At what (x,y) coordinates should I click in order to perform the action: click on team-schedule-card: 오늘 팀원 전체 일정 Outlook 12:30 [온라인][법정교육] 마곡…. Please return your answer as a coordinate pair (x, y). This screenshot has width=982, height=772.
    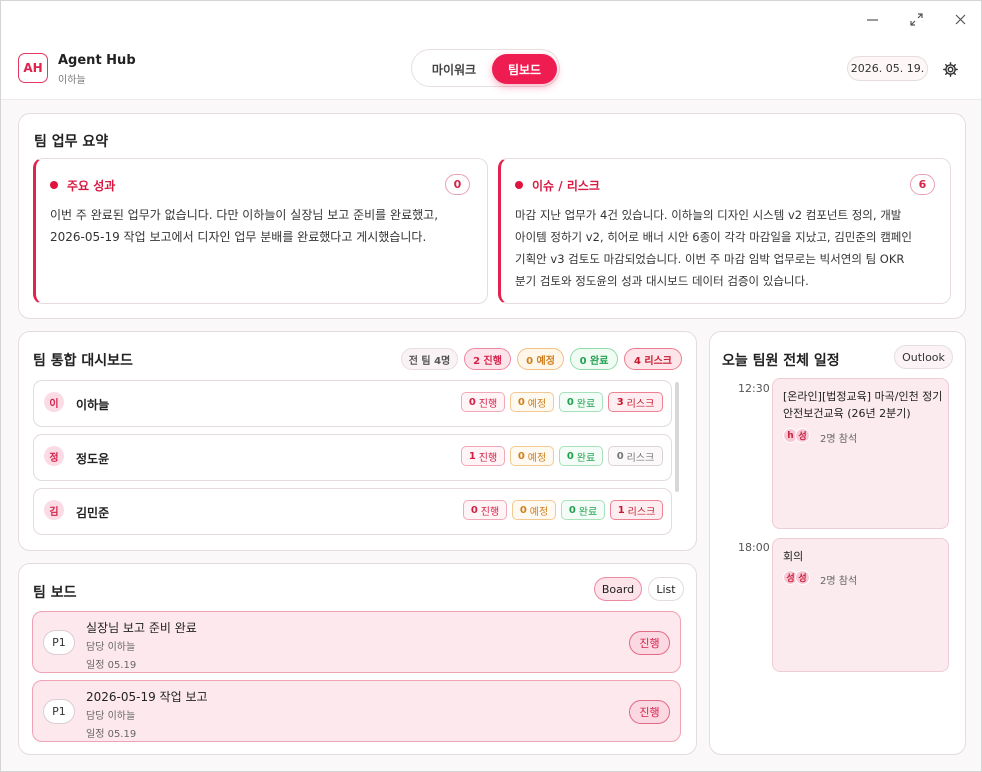
    Looking at the image, I should click on (837, 543).